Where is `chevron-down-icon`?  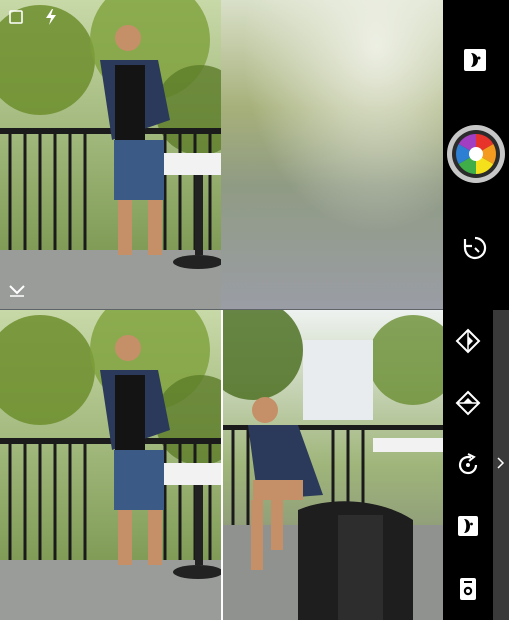 chevron-down-icon is located at coordinates (17, 290).